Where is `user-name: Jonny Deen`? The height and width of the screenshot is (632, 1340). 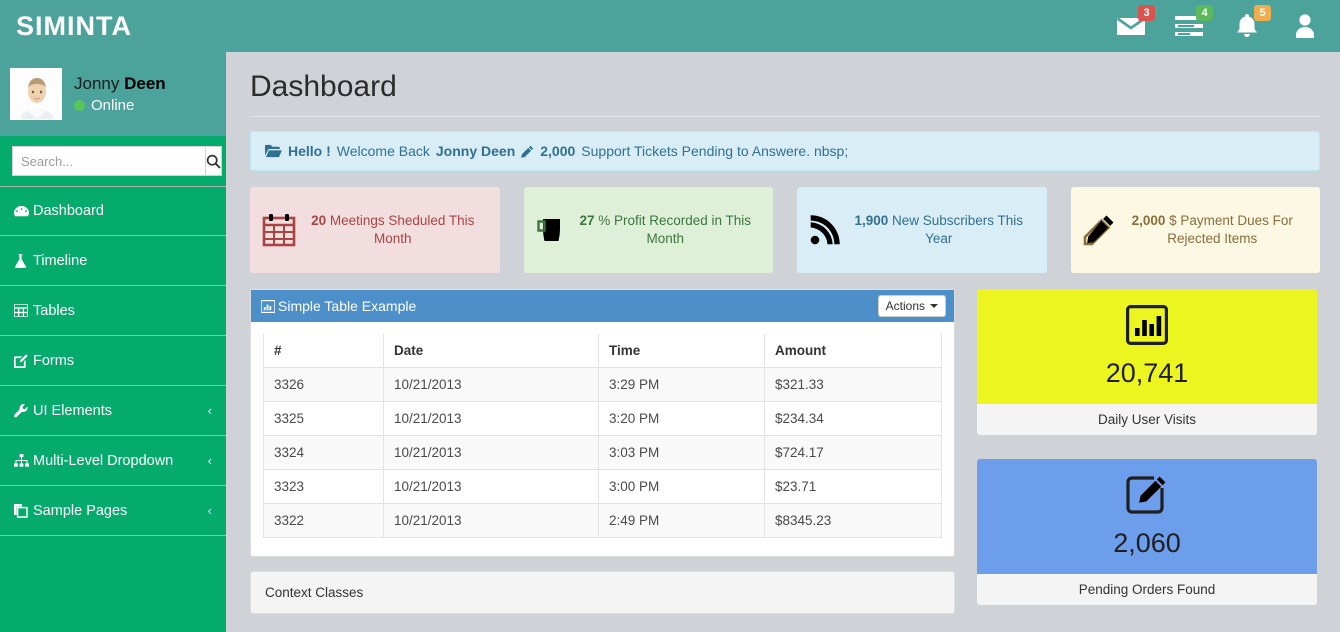 user-name: Jonny Deen is located at coordinates (120, 84).